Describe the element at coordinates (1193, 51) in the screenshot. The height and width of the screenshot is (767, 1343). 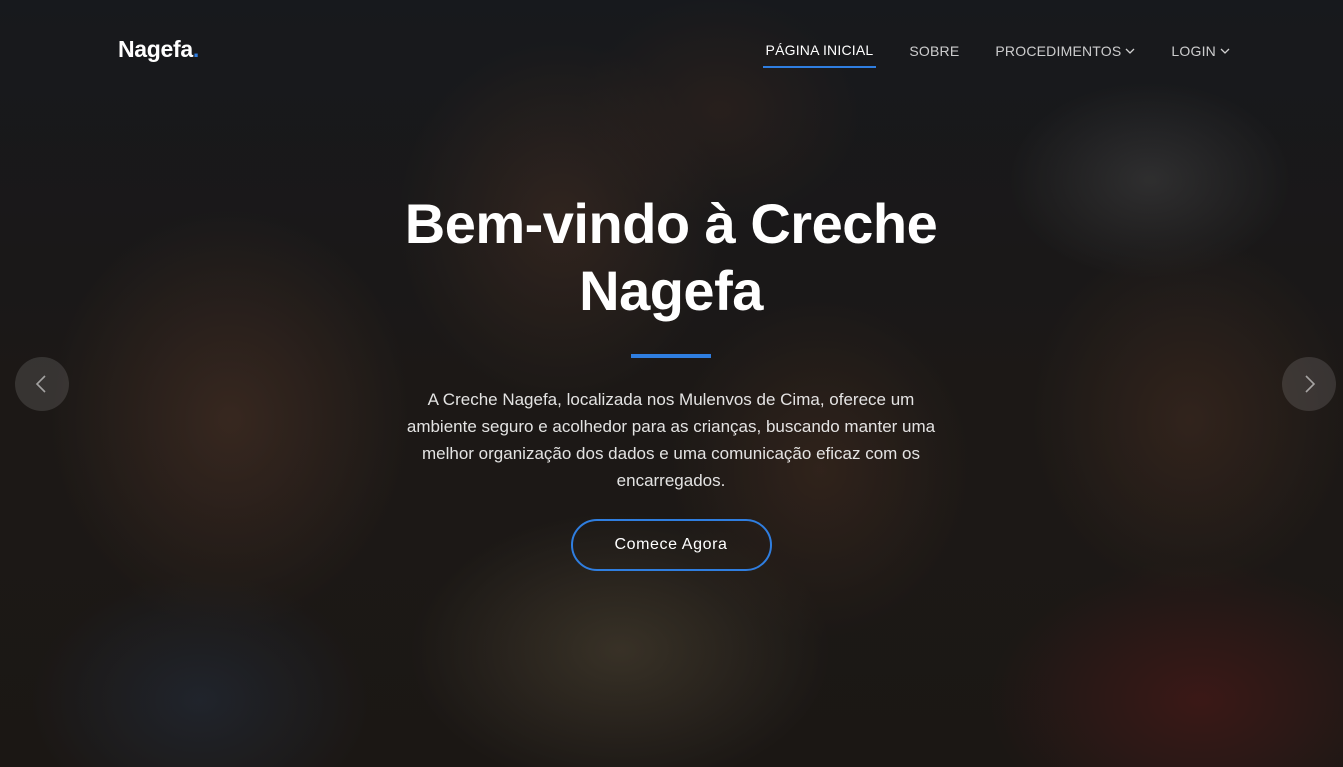
I see `nav-item-label: LOGIN` at that location.